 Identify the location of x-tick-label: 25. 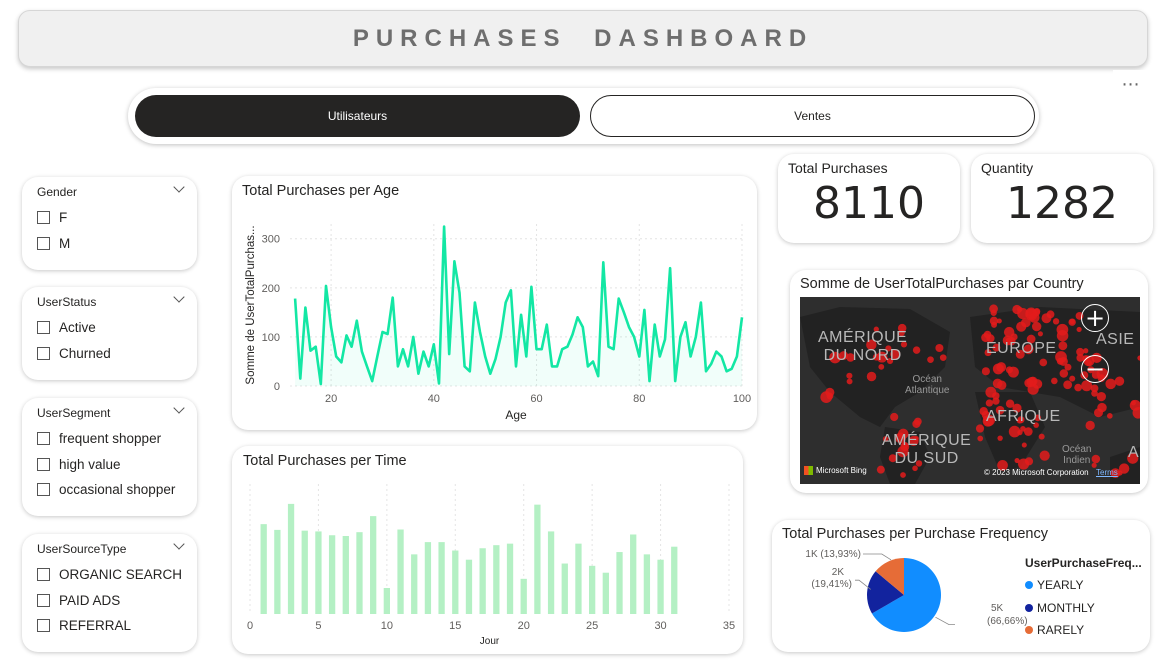
(592, 626).